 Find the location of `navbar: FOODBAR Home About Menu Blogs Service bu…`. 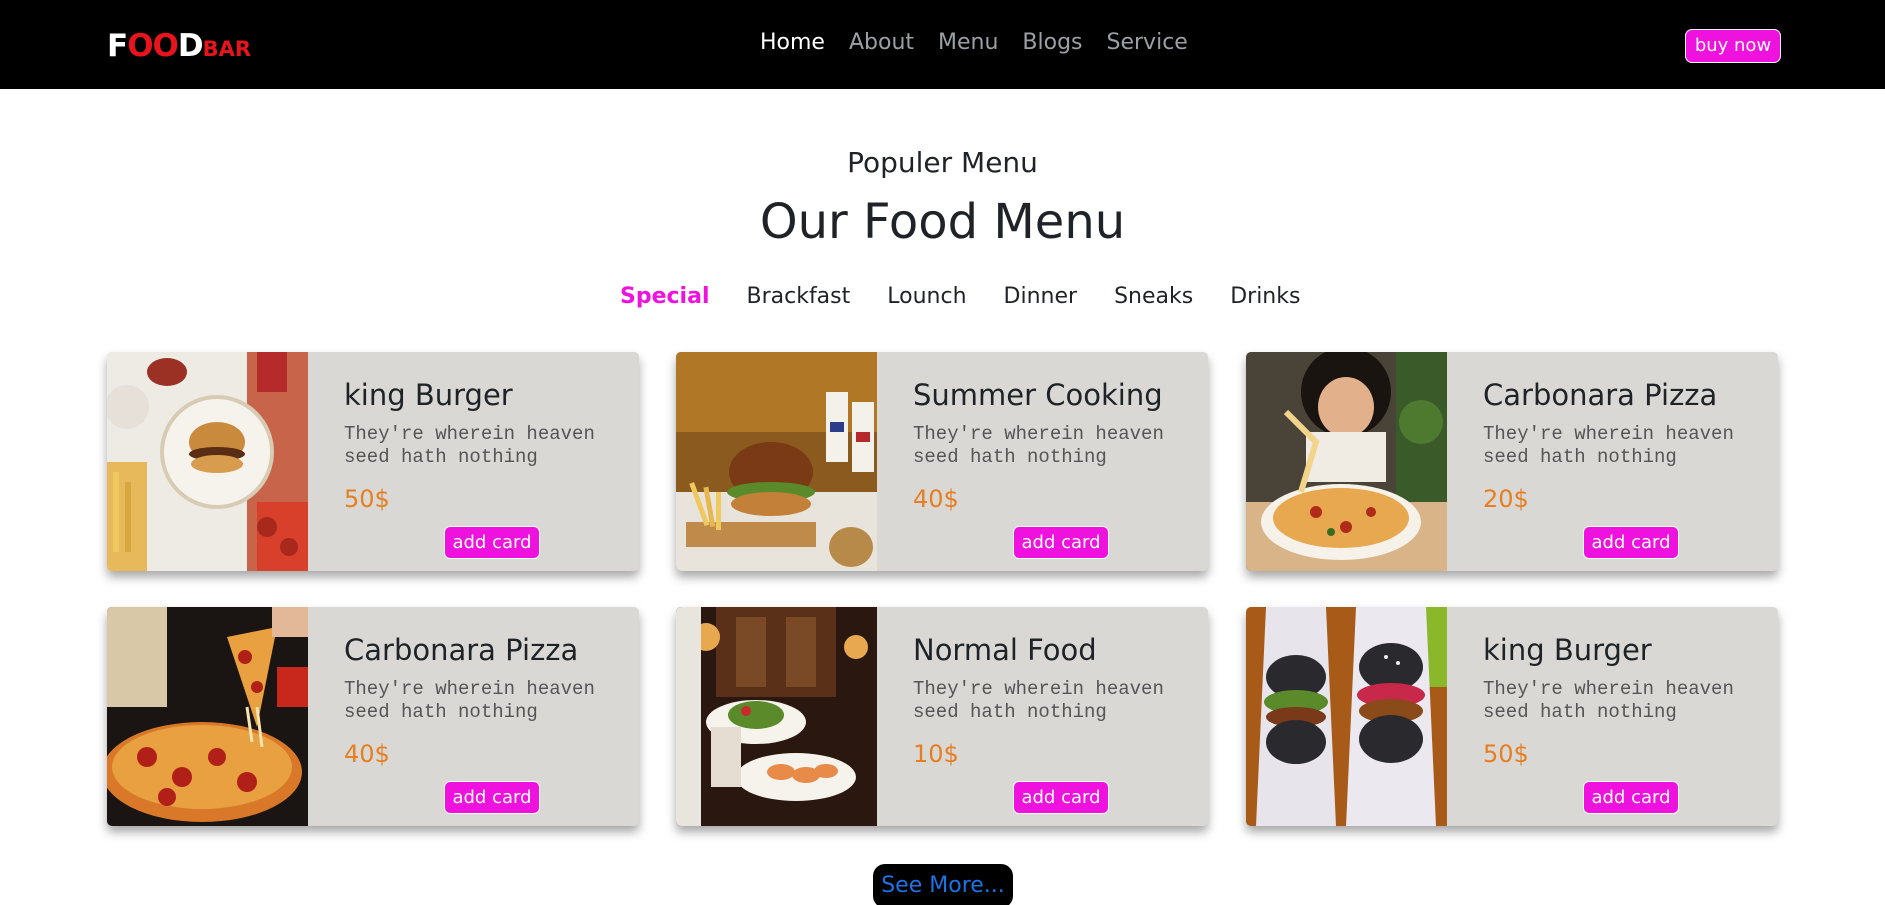

navbar: FOODBAR Home About Menu Blogs Service bu… is located at coordinates (942, 44).